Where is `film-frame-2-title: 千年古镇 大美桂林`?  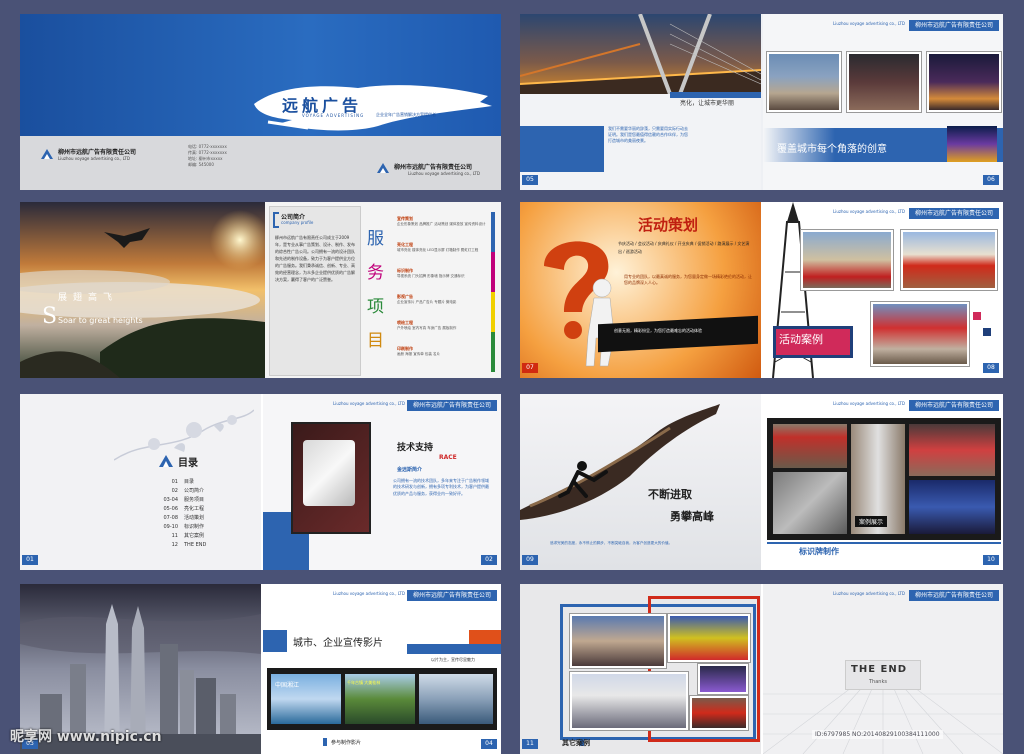
film-frame-2-title: 千年古镇 大美桂林 is located at coordinates (364, 682).